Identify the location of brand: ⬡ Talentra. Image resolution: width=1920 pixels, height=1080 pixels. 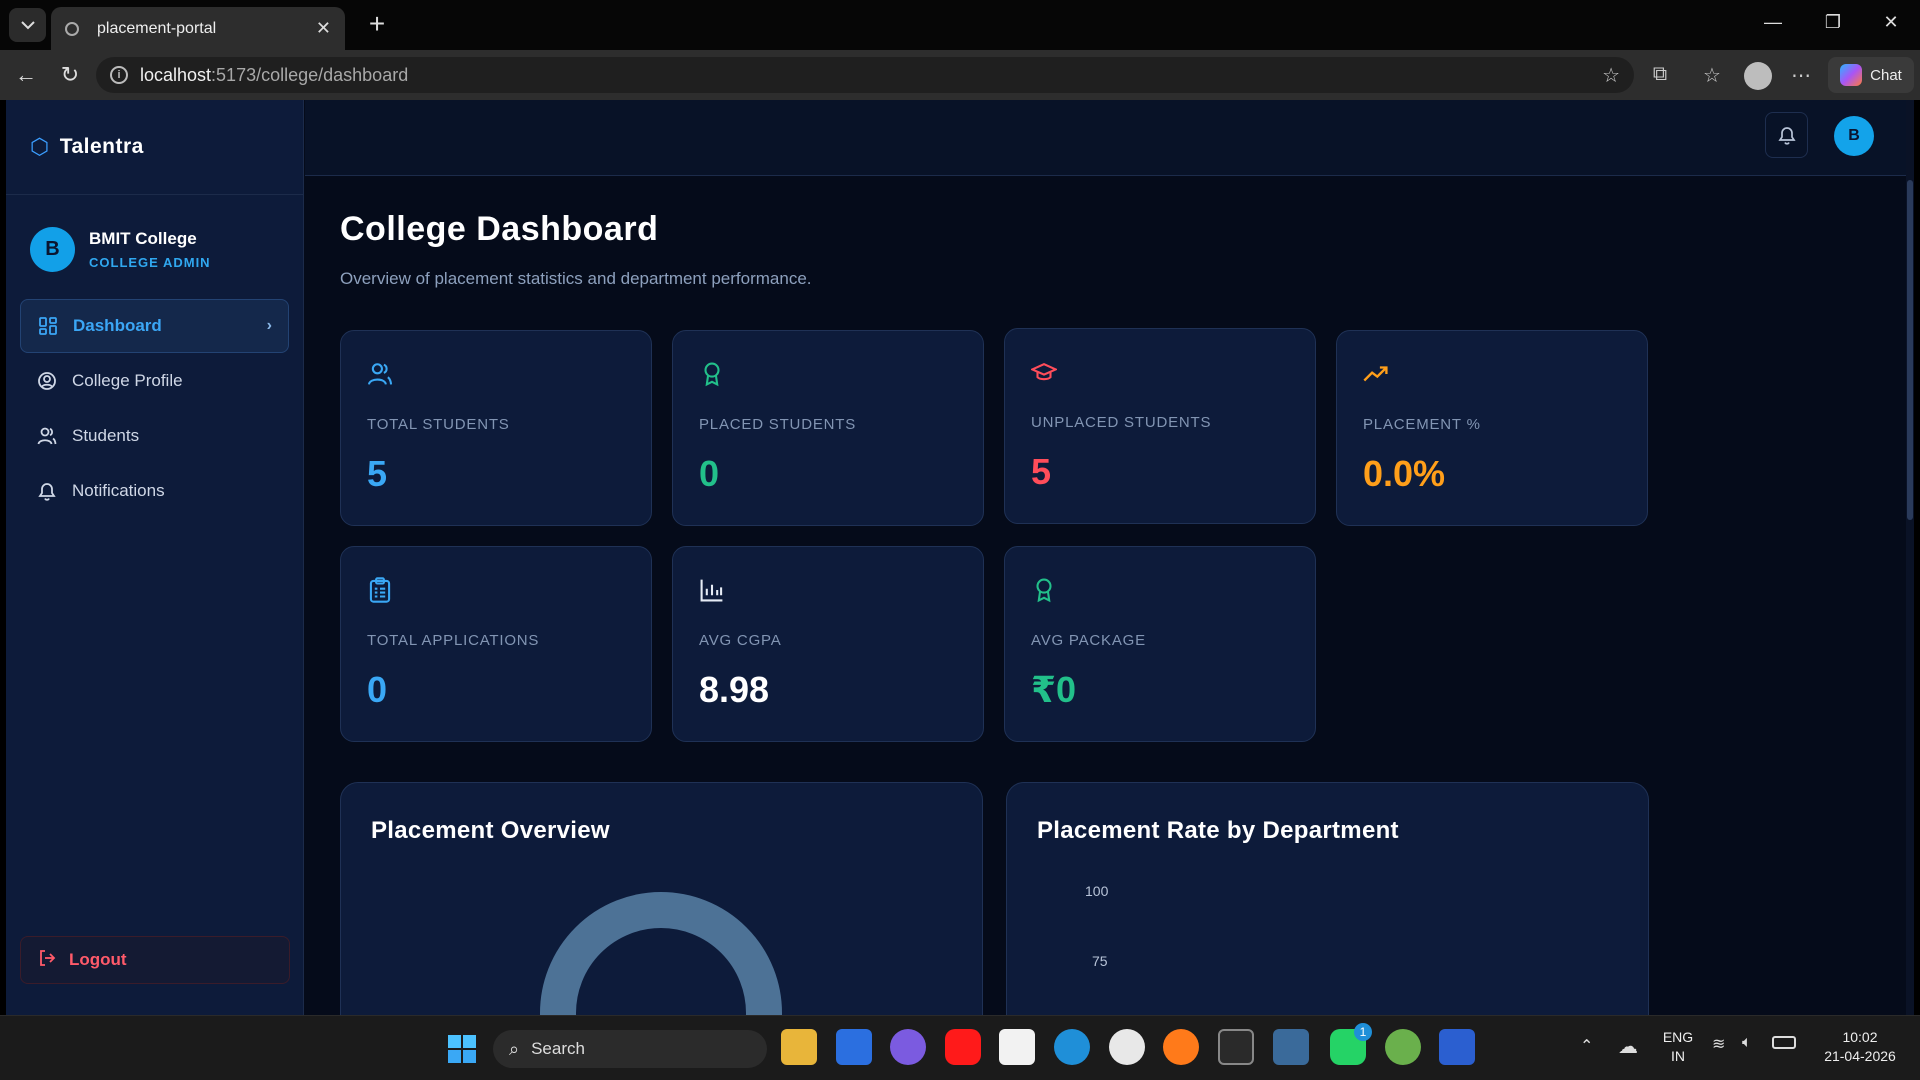
(154, 147).